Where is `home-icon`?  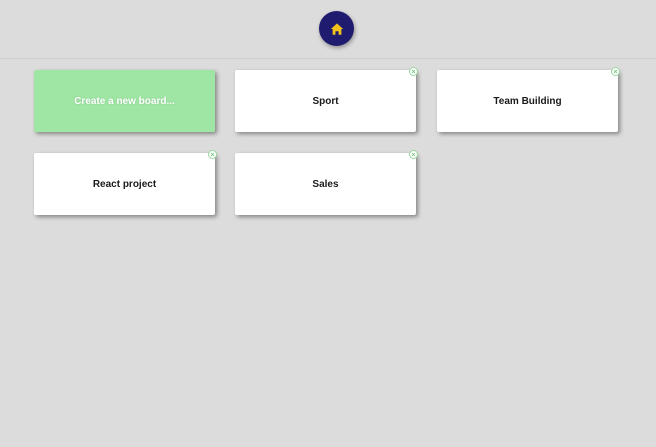 home-icon is located at coordinates (336, 28).